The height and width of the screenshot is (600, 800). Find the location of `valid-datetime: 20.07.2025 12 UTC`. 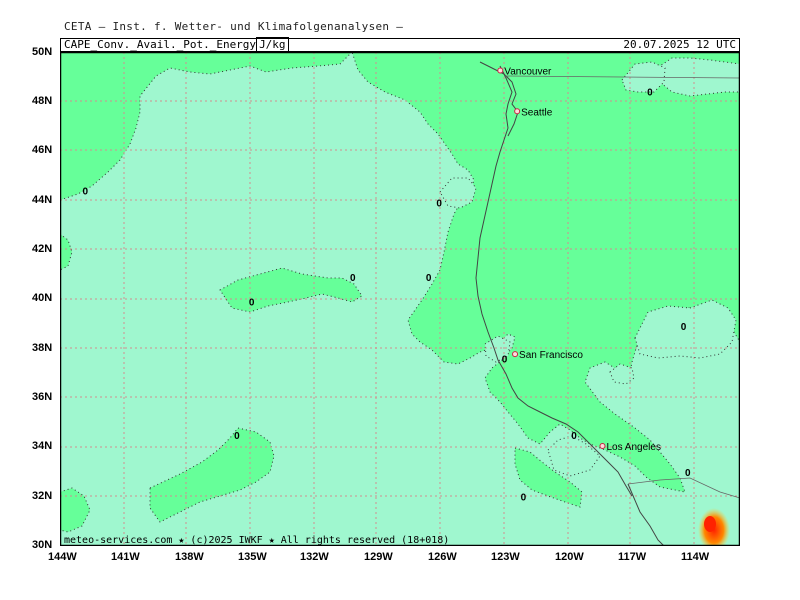

valid-datetime: 20.07.2025 12 UTC is located at coordinates (679, 44).